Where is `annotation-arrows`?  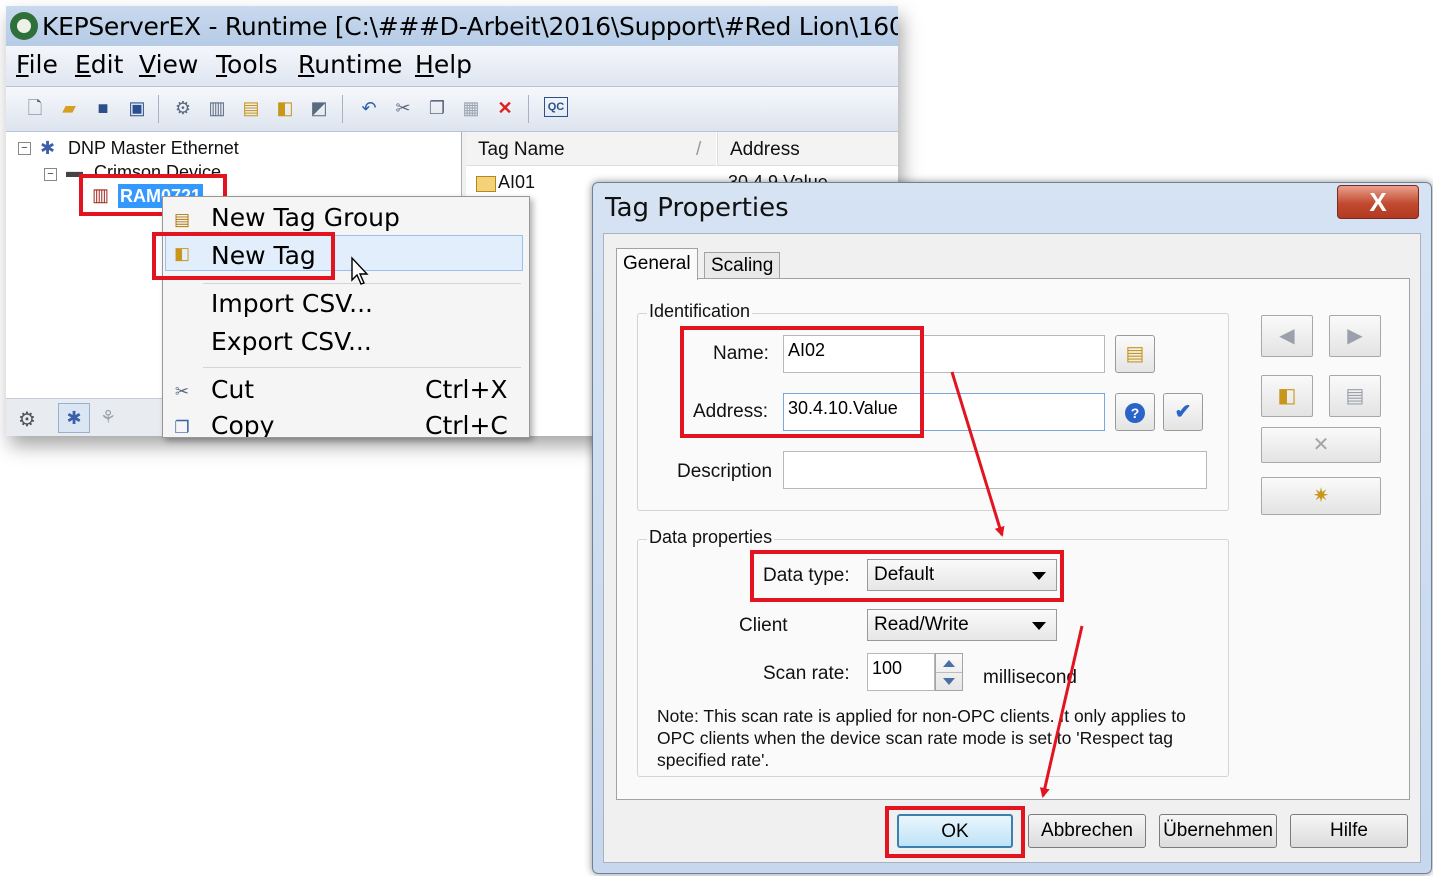
annotation-arrows is located at coordinates (1017, 584).